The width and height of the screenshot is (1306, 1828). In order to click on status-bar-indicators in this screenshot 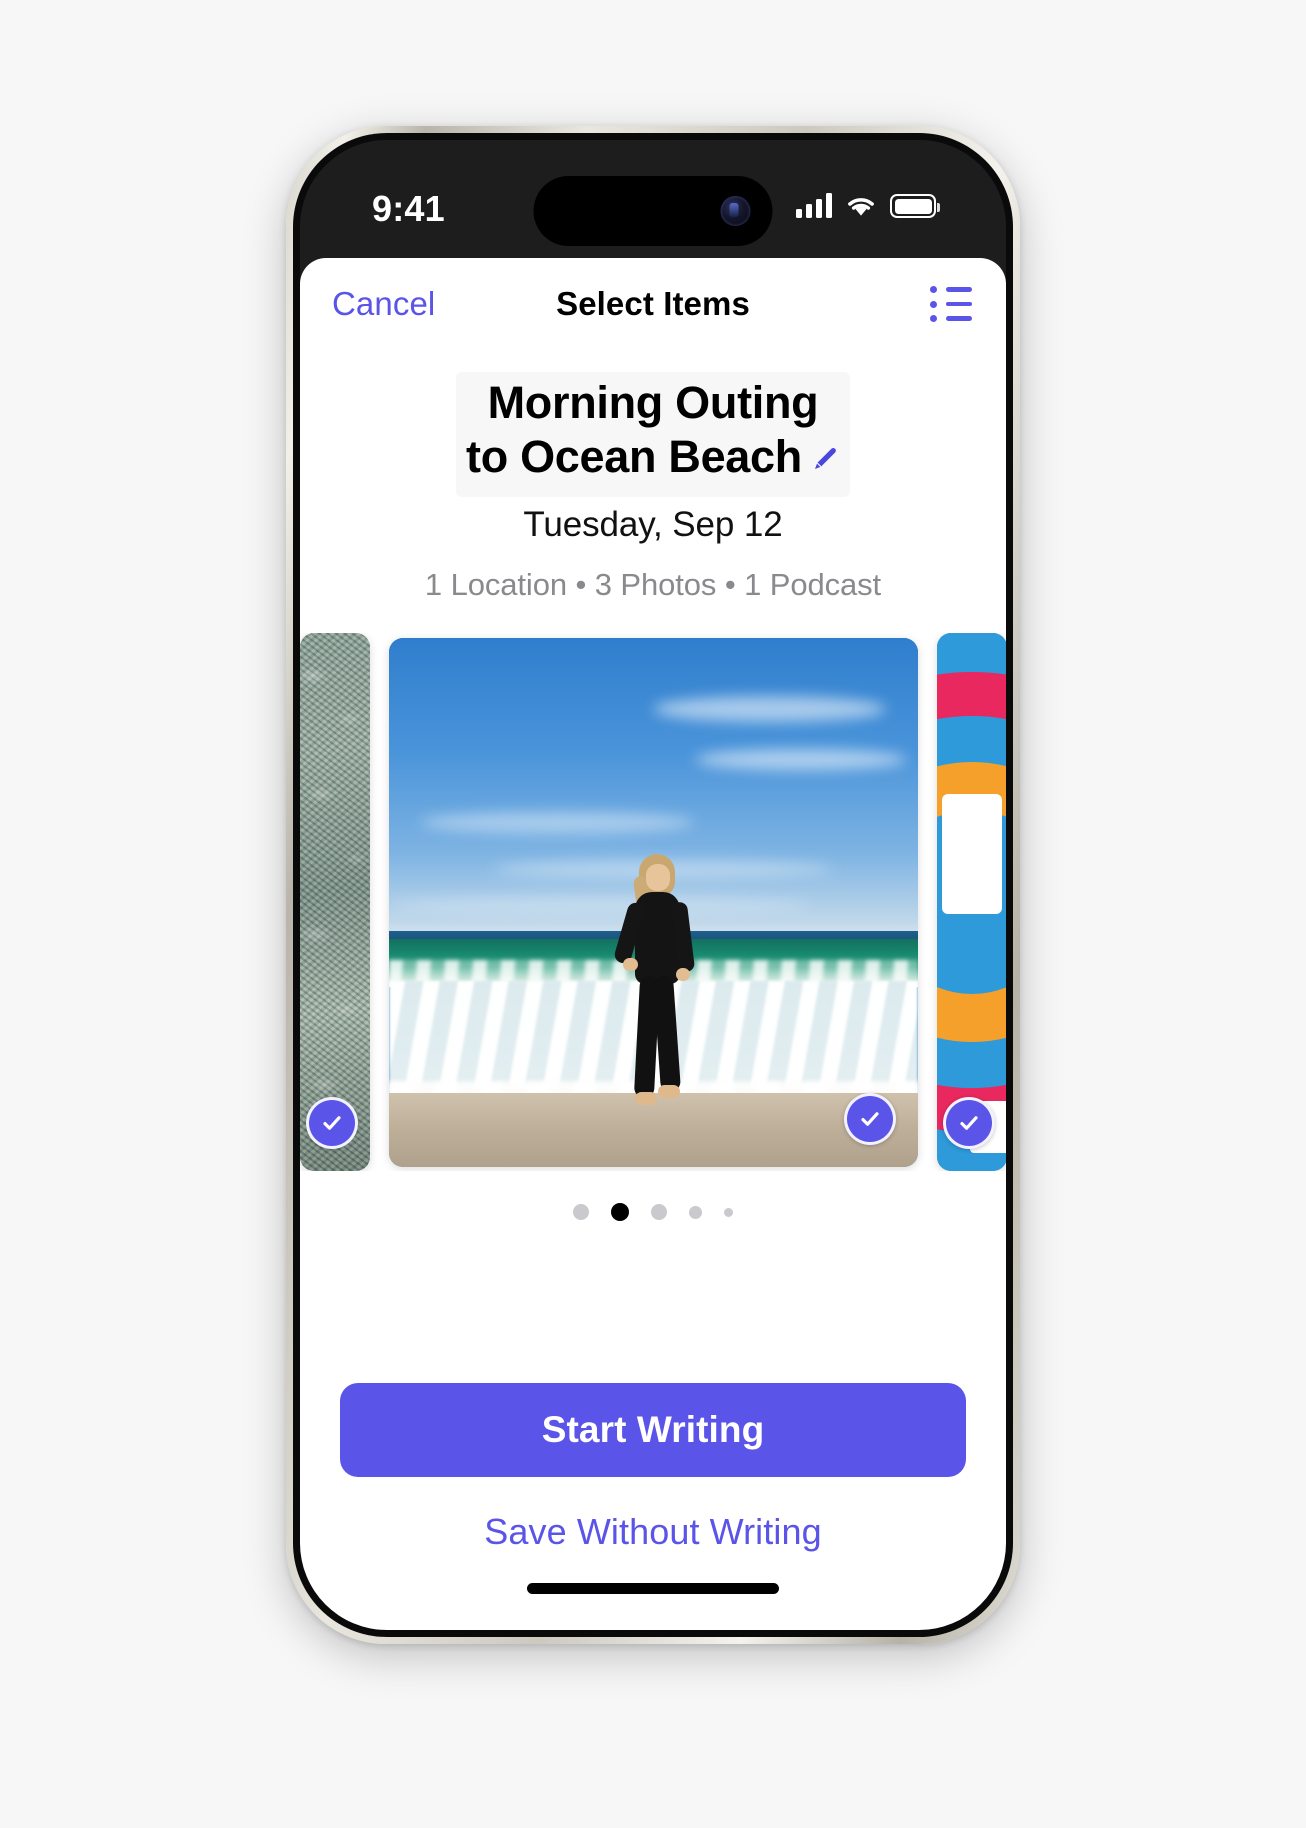, I will do `click(868, 201)`.